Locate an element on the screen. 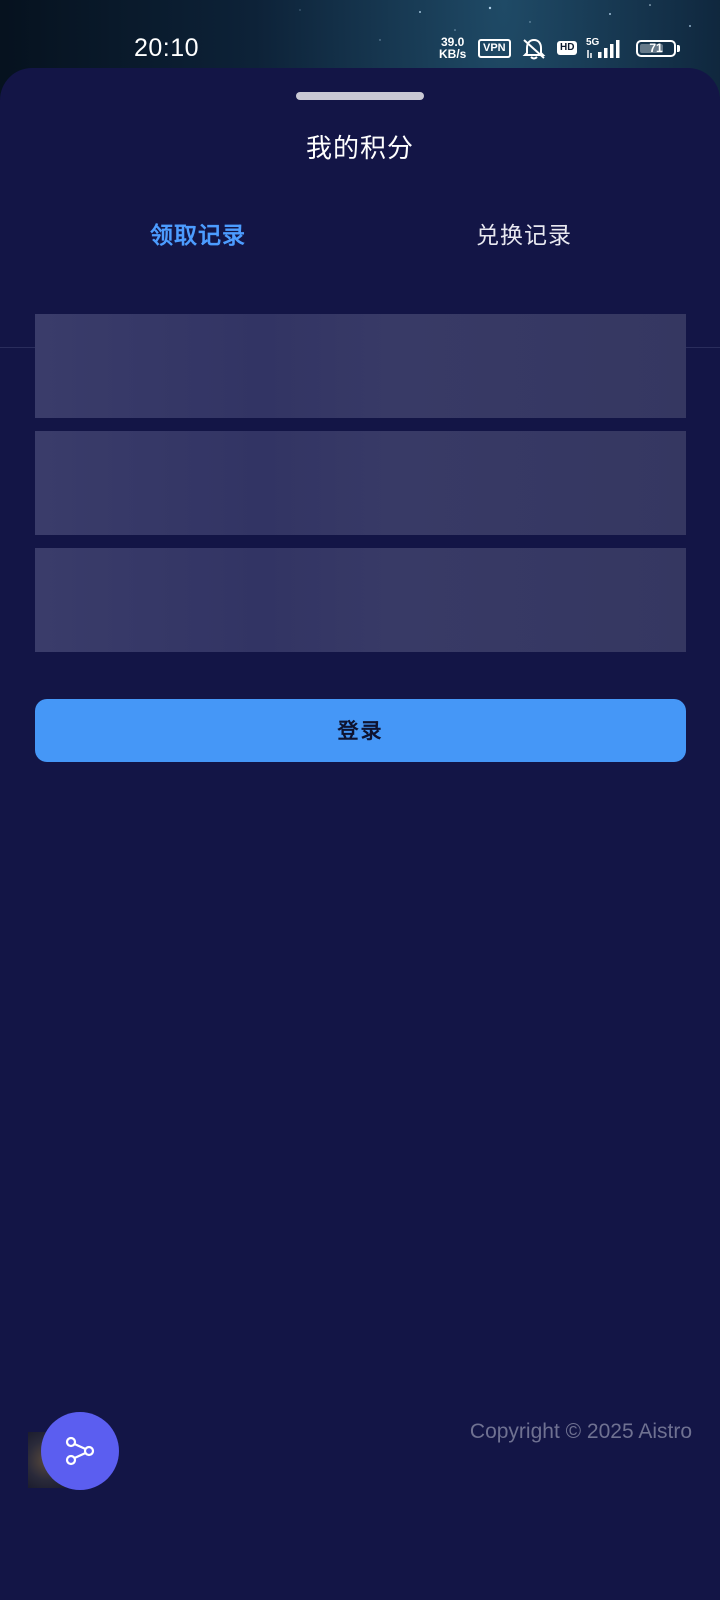 This screenshot has height=1600, width=720. signal-bars-icon: 5G is located at coordinates (603, 47).